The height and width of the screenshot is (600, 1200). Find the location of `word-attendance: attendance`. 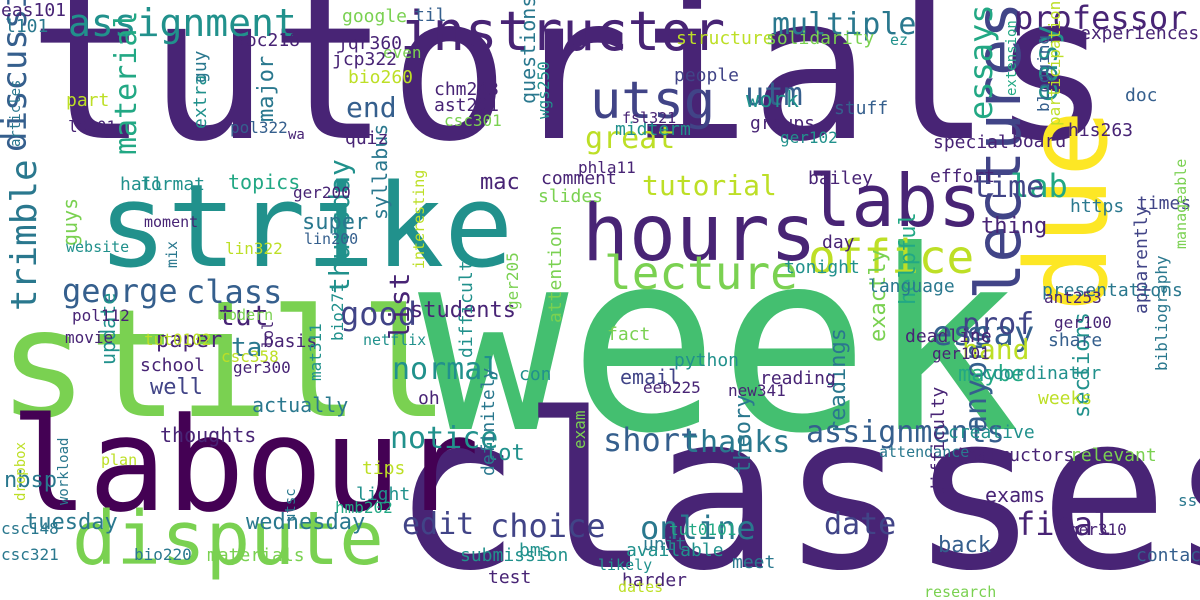

word-attendance: attendance is located at coordinates (924, 452).